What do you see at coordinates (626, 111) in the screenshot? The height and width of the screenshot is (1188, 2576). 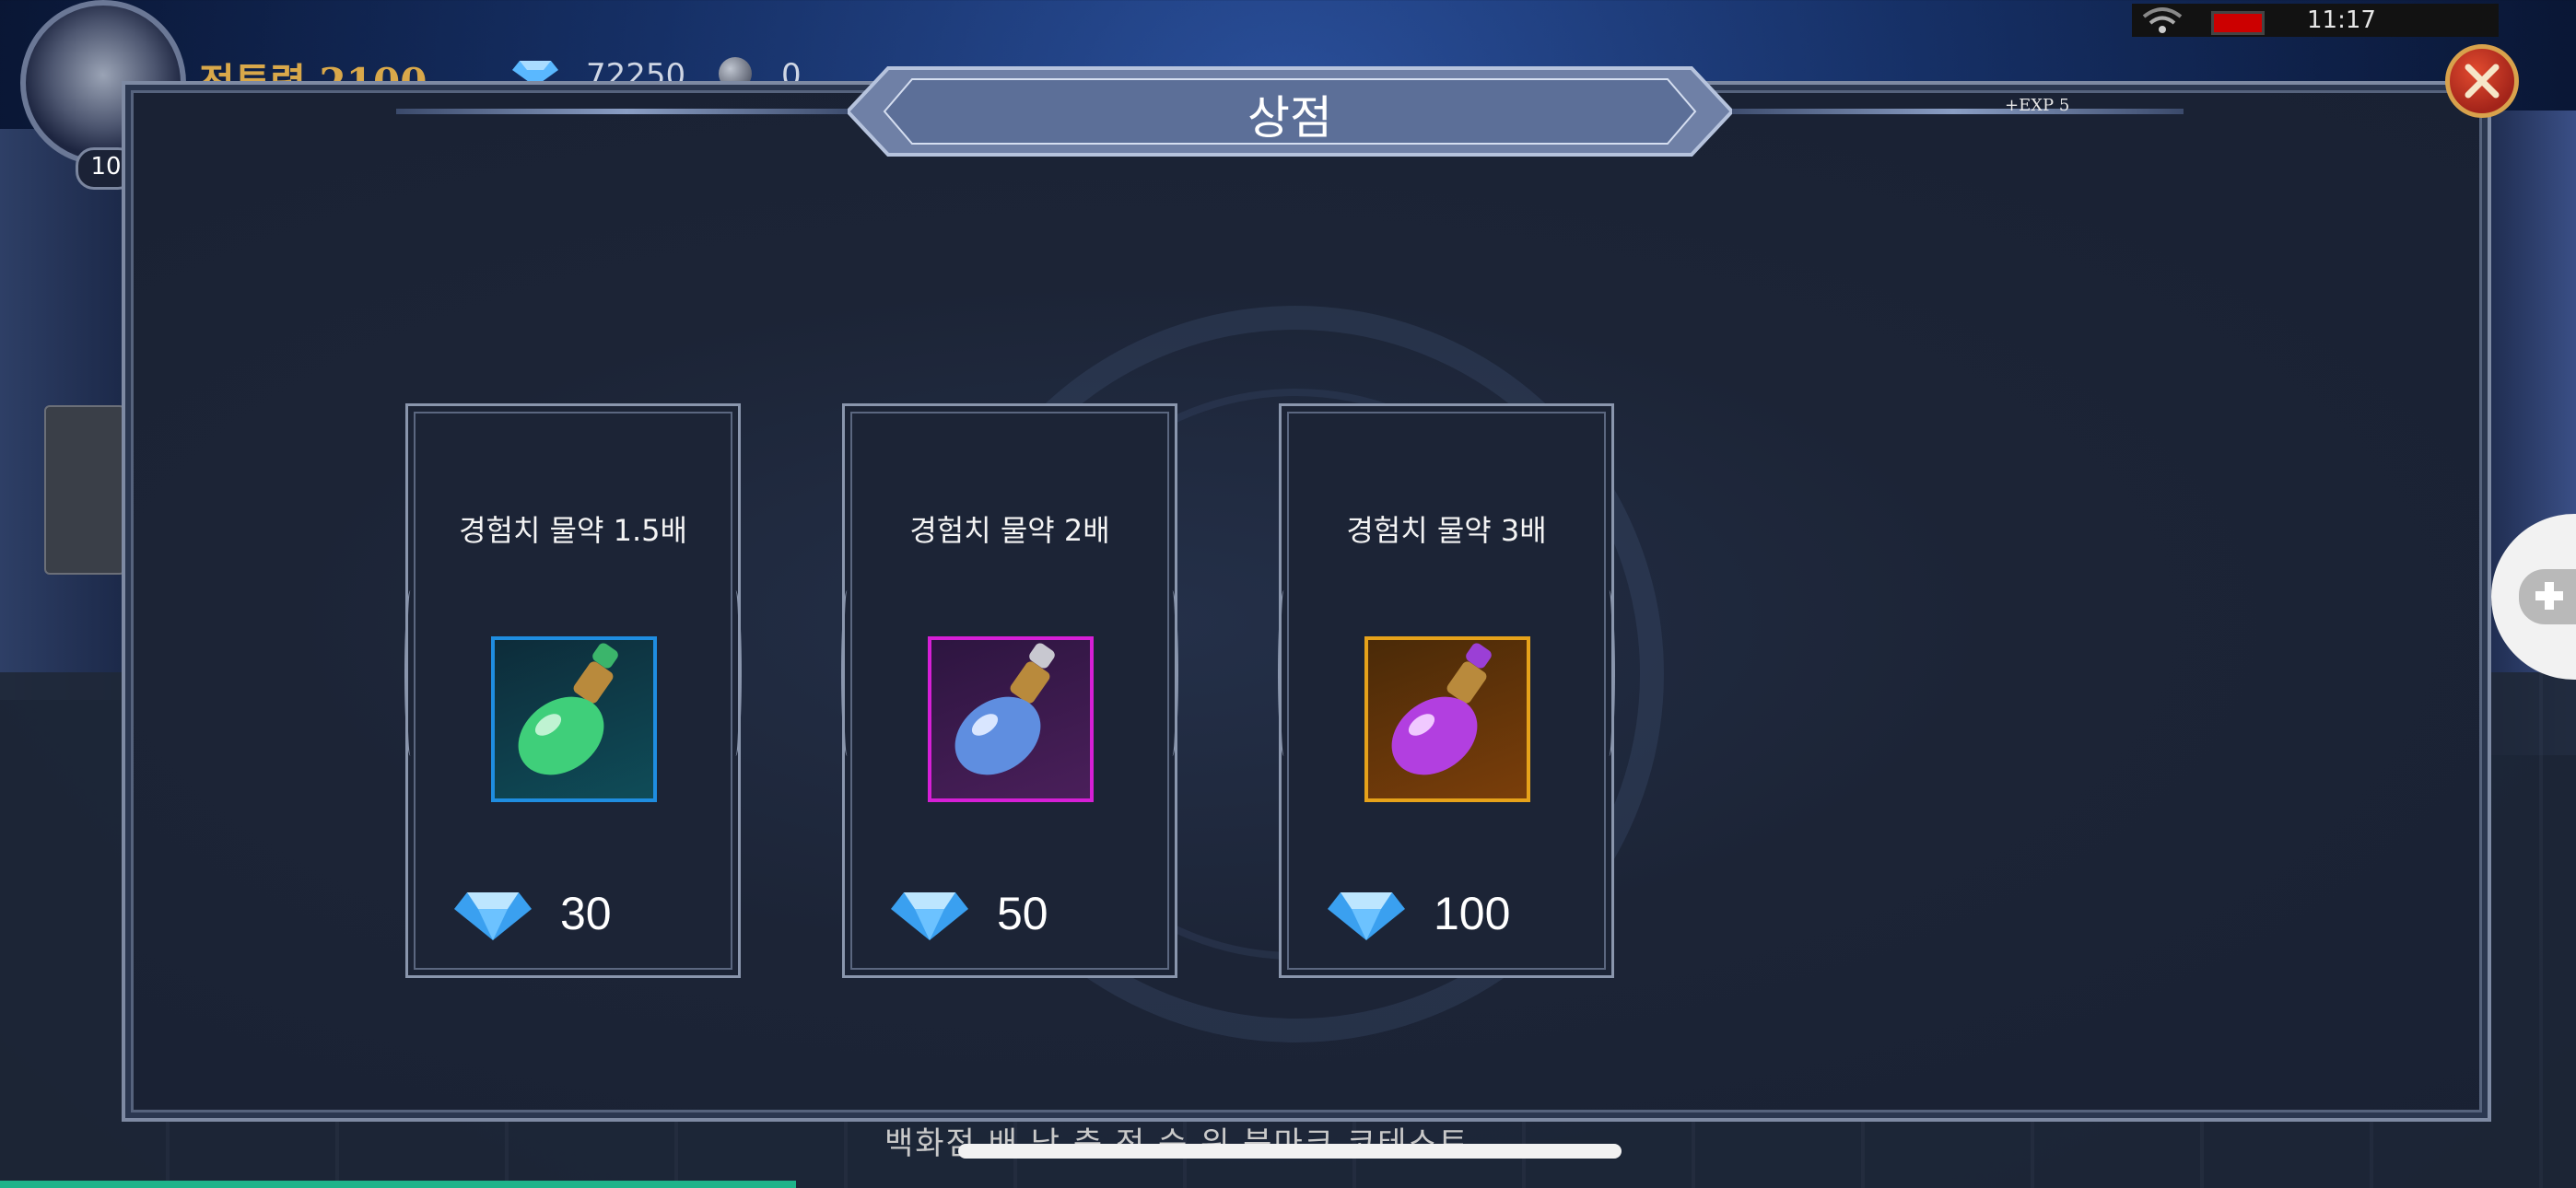 I see `title-line-left` at bounding box center [626, 111].